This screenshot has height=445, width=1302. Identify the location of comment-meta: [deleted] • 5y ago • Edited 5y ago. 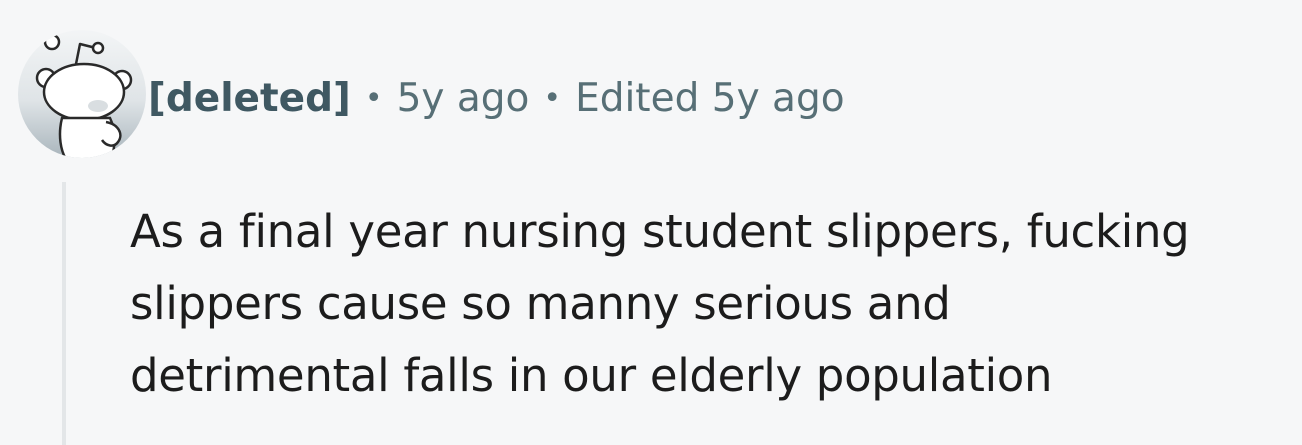
(496, 98).